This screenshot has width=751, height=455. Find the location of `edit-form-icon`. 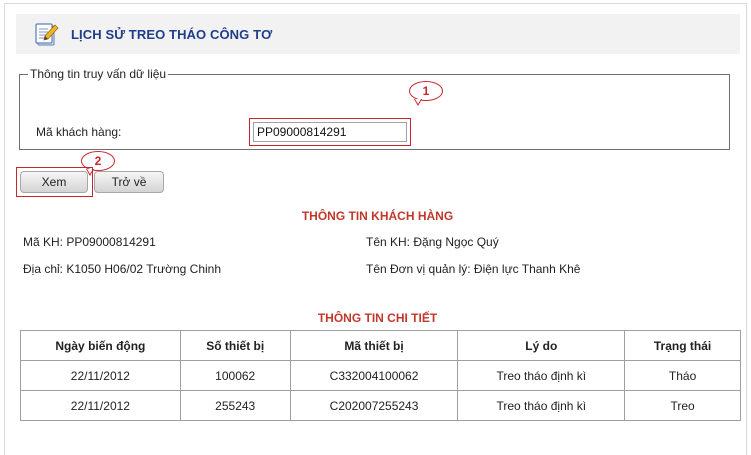

edit-form-icon is located at coordinates (47, 34).